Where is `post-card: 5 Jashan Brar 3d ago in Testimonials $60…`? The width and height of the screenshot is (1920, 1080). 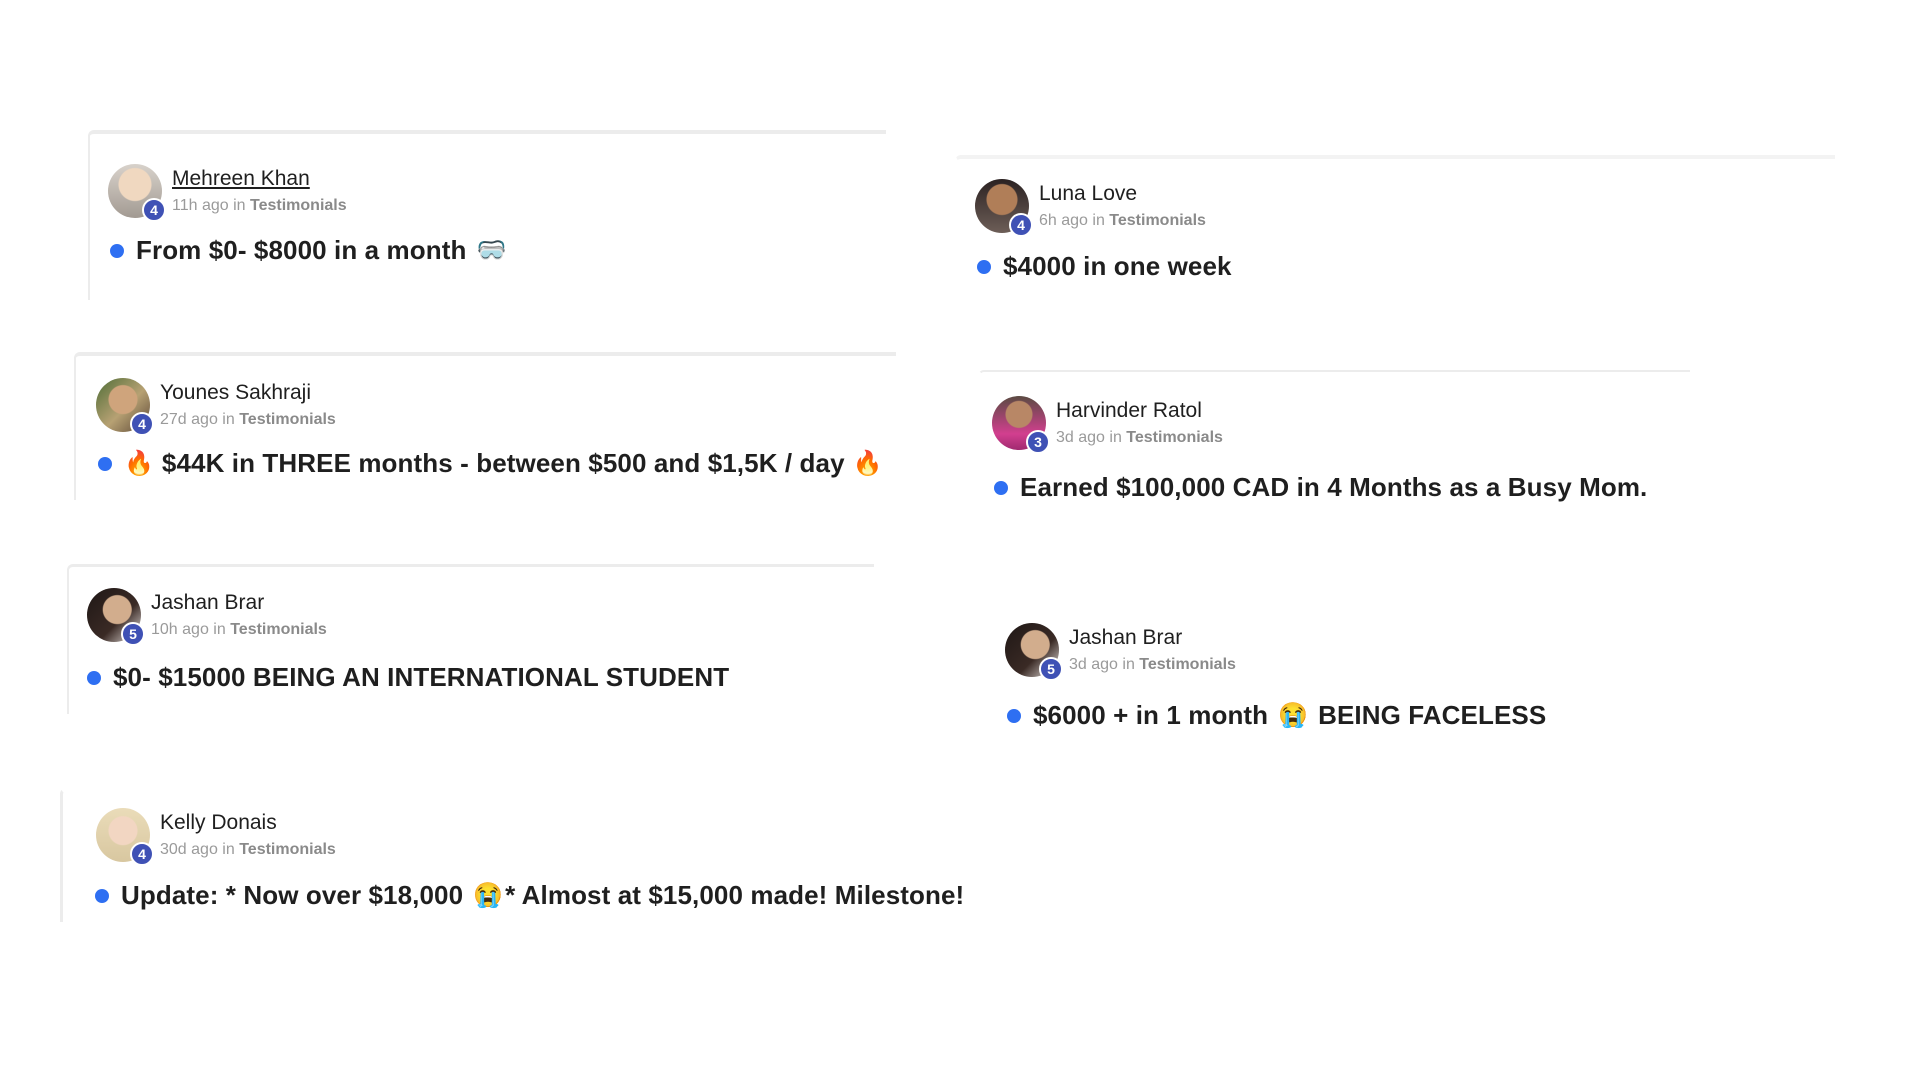 post-card: 5 Jashan Brar 3d ago in Testimonials $60… is located at coordinates (1345, 680).